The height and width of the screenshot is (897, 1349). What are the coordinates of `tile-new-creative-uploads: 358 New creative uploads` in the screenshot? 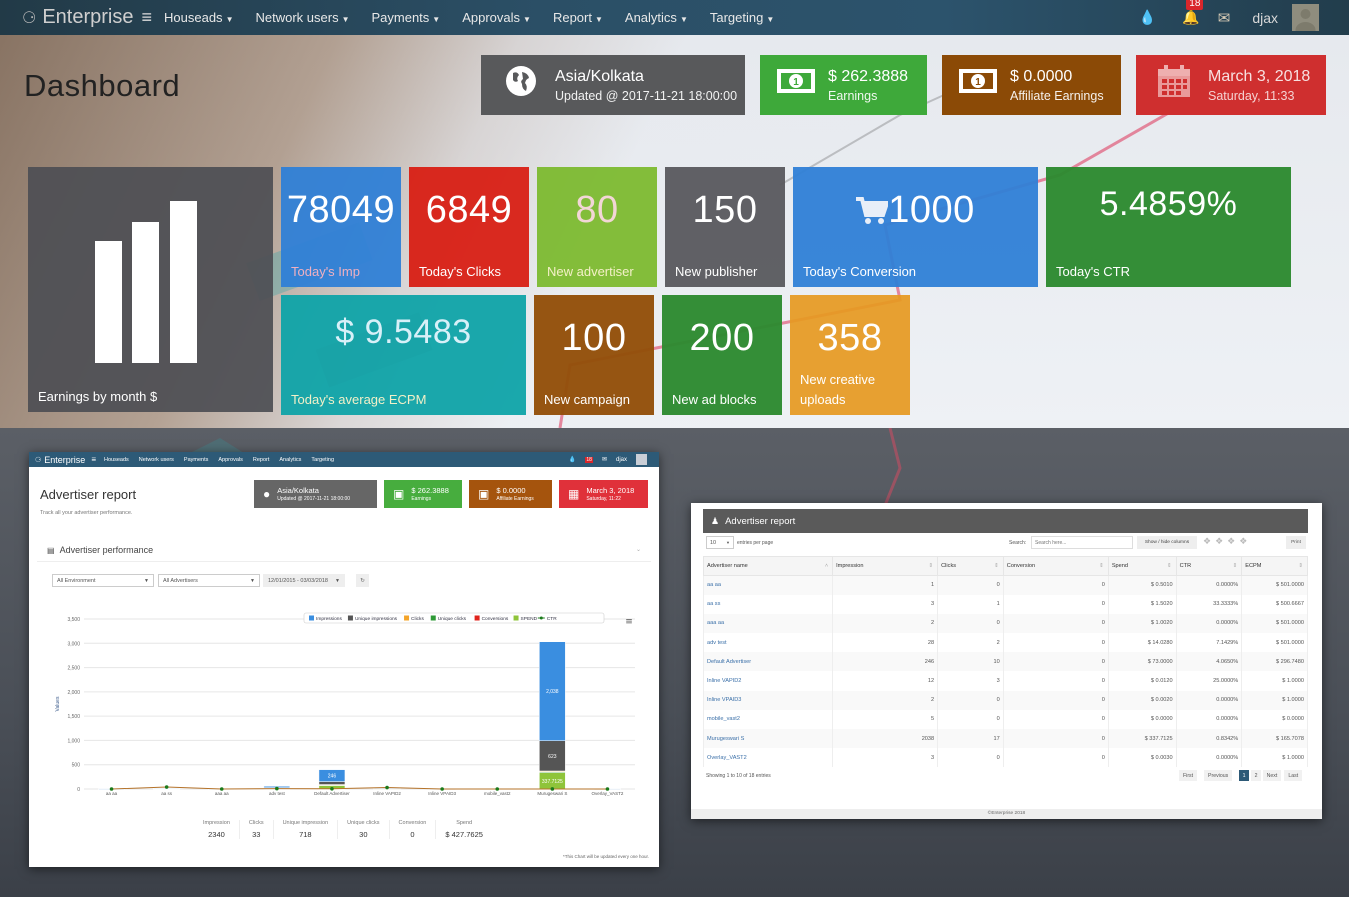 It's located at (850, 355).